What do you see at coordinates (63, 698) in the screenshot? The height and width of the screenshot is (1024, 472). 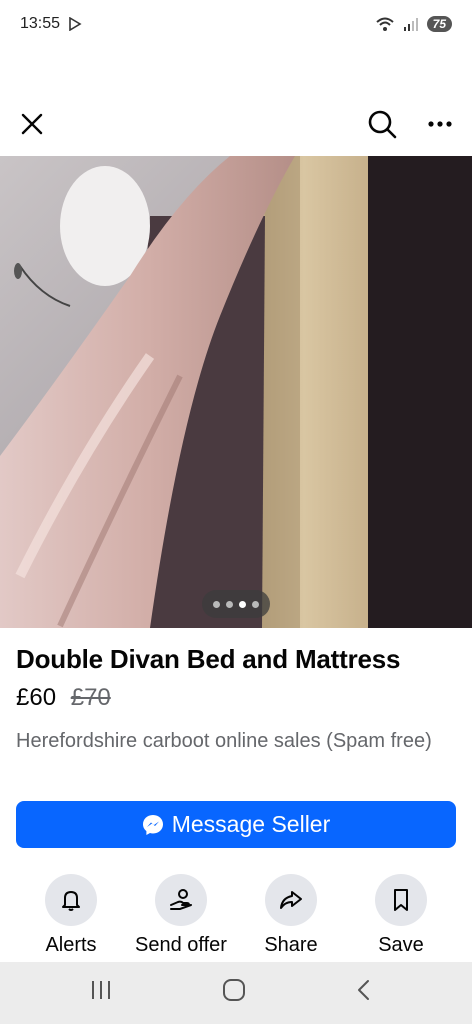 I see `price-row: £60 £70` at bounding box center [63, 698].